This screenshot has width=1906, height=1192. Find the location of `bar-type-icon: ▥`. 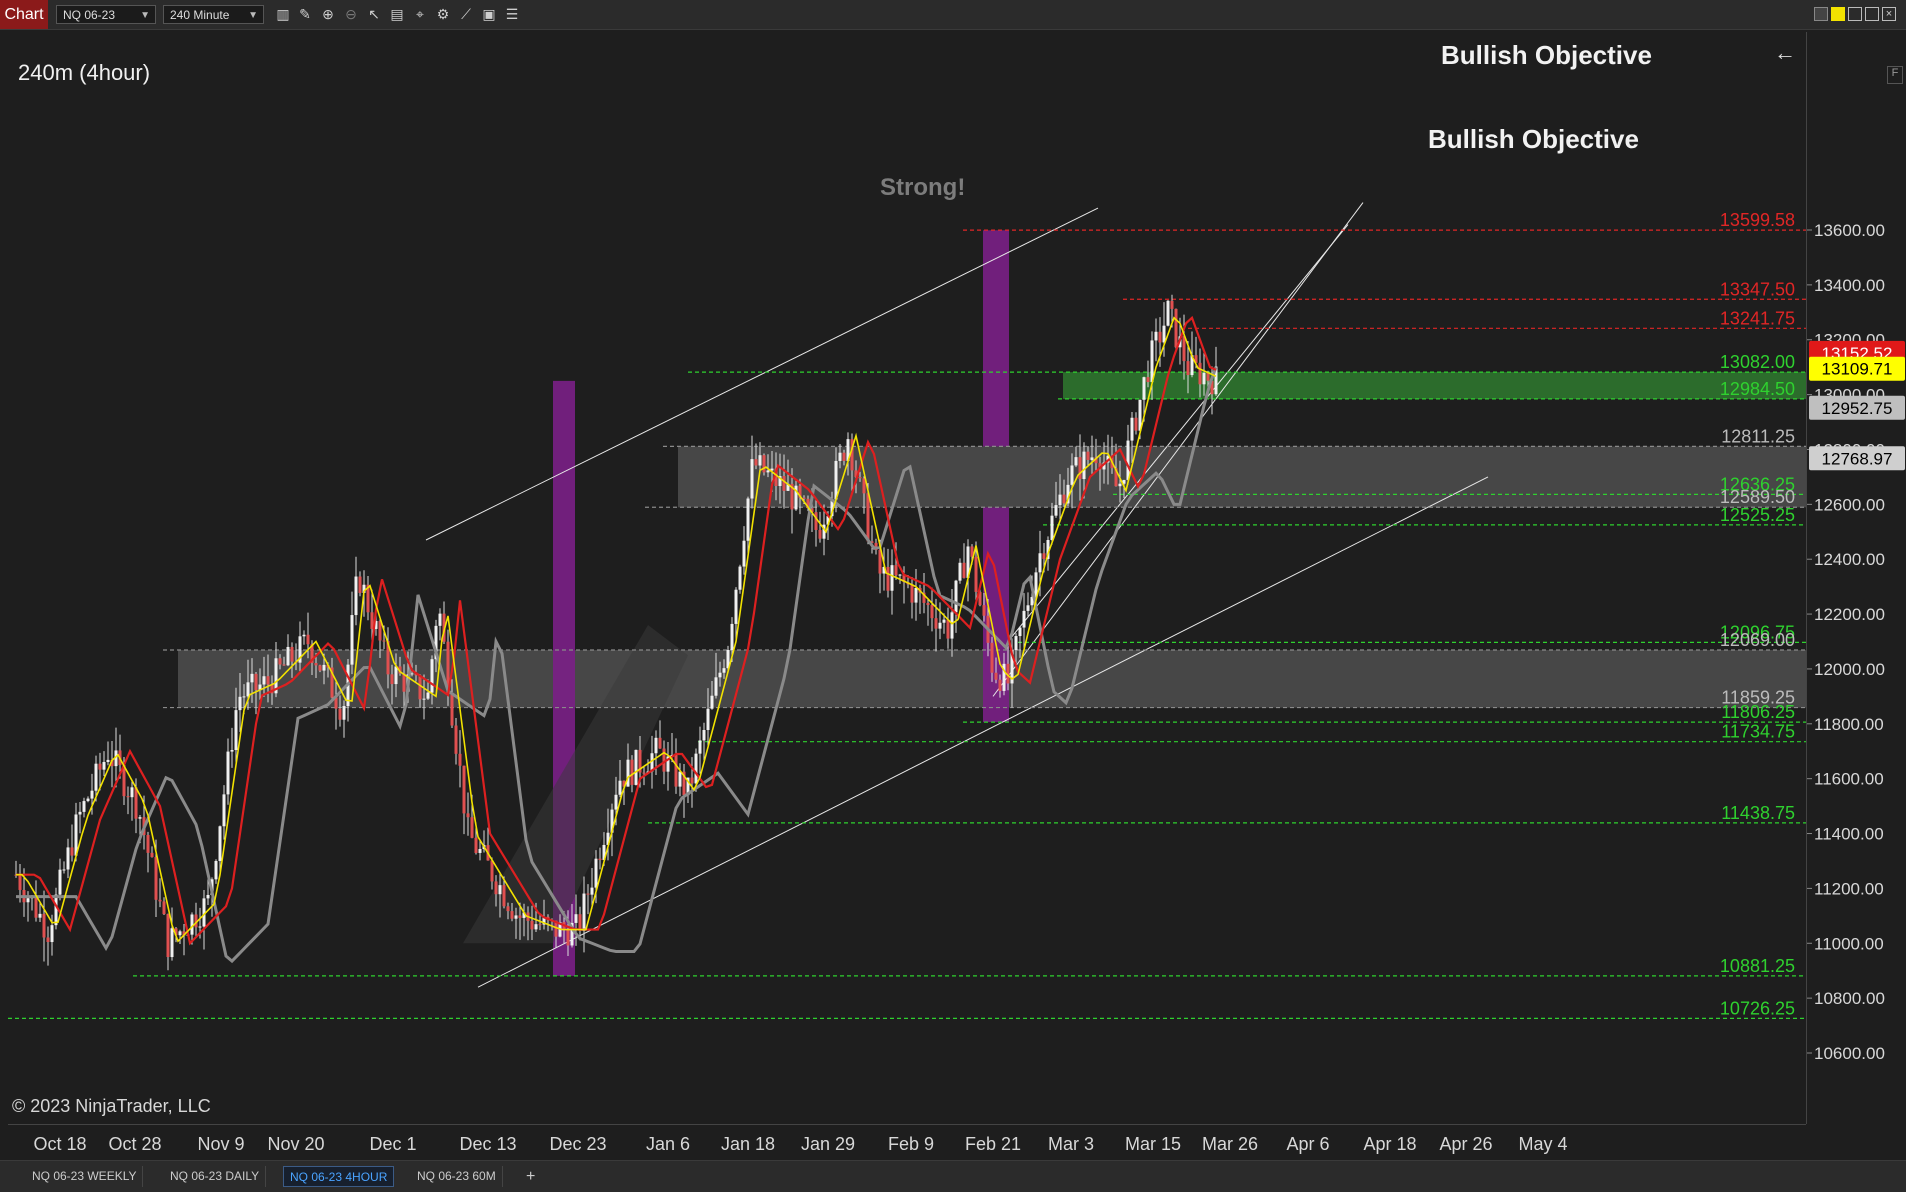

bar-type-icon: ▥ is located at coordinates (283, 14).